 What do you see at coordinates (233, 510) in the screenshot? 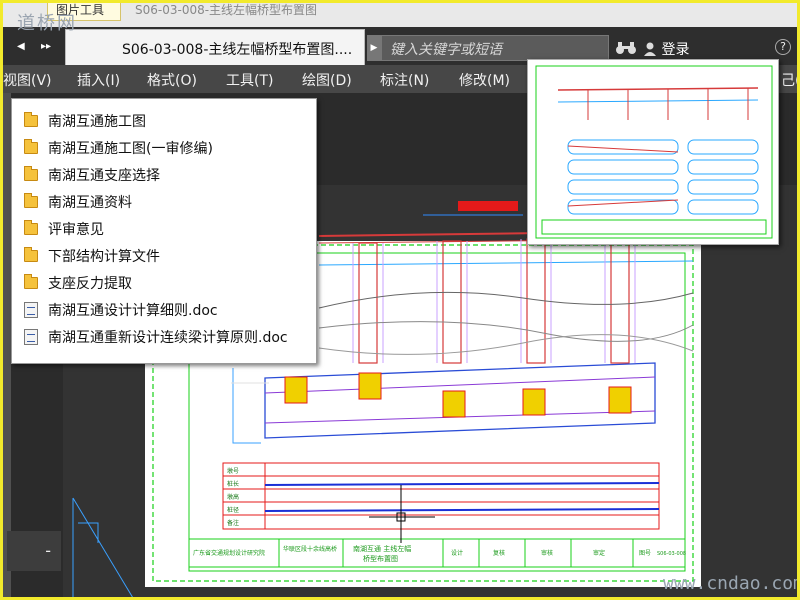
I see `table-row-label: 桩径` at bounding box center [233, 510].